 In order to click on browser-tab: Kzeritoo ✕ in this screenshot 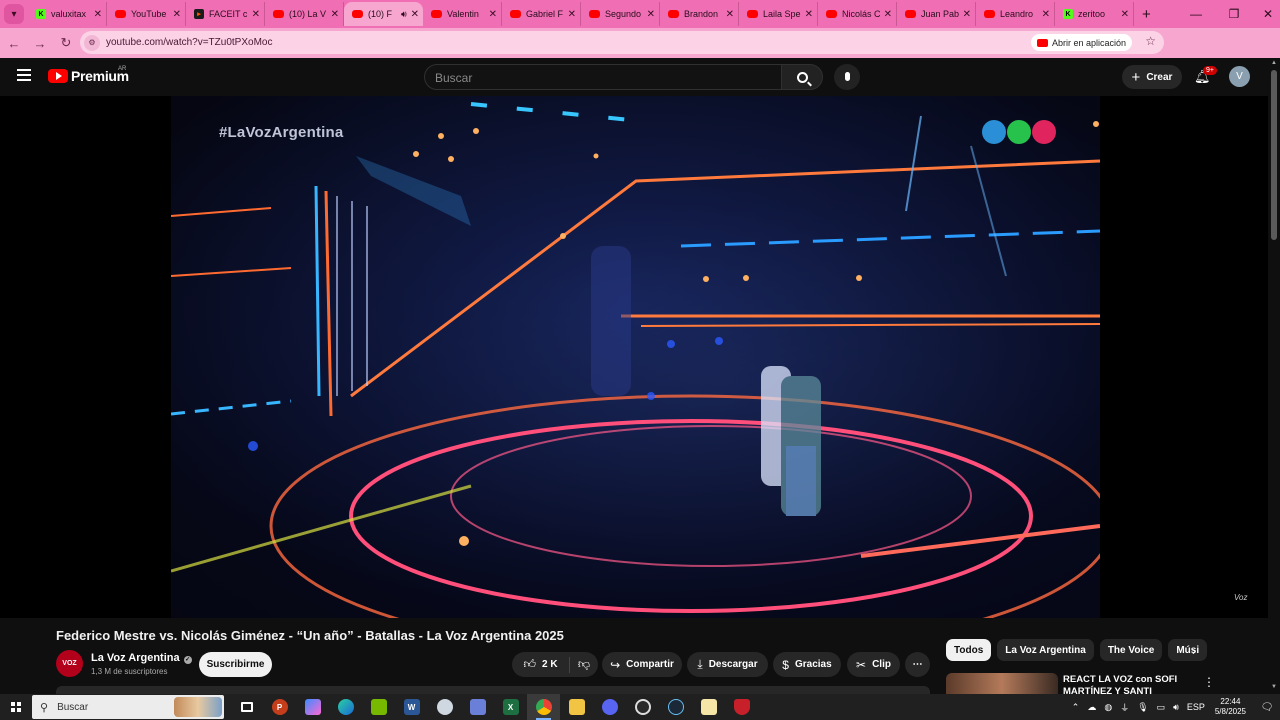, I will do `click(1094, 14)`.